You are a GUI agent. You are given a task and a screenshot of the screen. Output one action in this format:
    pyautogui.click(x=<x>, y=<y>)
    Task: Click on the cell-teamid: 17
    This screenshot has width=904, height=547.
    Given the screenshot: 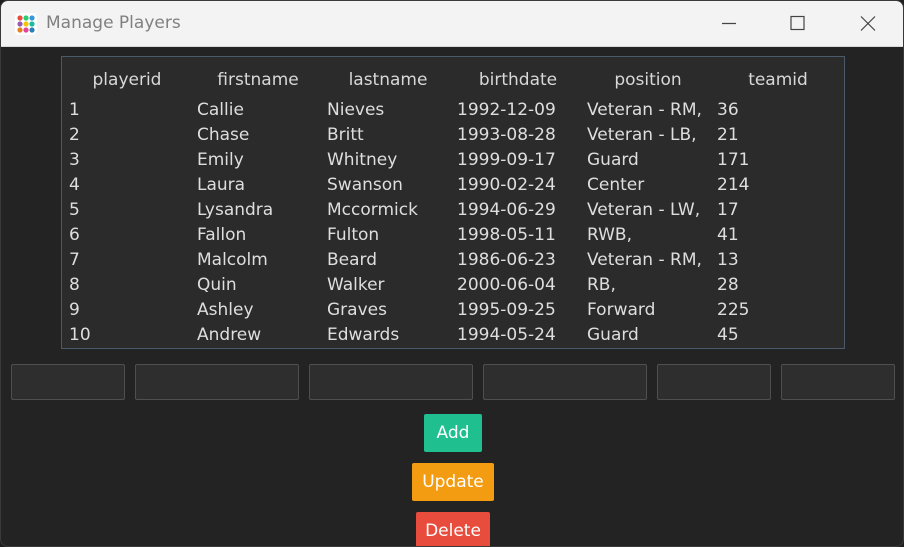 What is the action you would take?
    pyautogui.click(x=728, y=210)
    